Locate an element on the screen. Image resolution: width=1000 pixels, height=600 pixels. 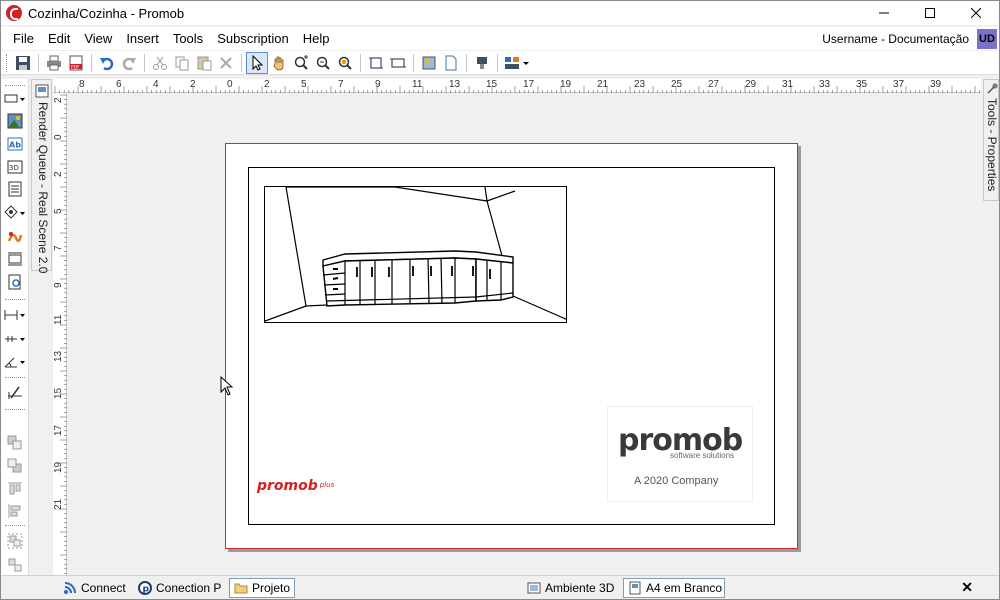
menu-subscription: Subscription is located at coordinates (253, 38).